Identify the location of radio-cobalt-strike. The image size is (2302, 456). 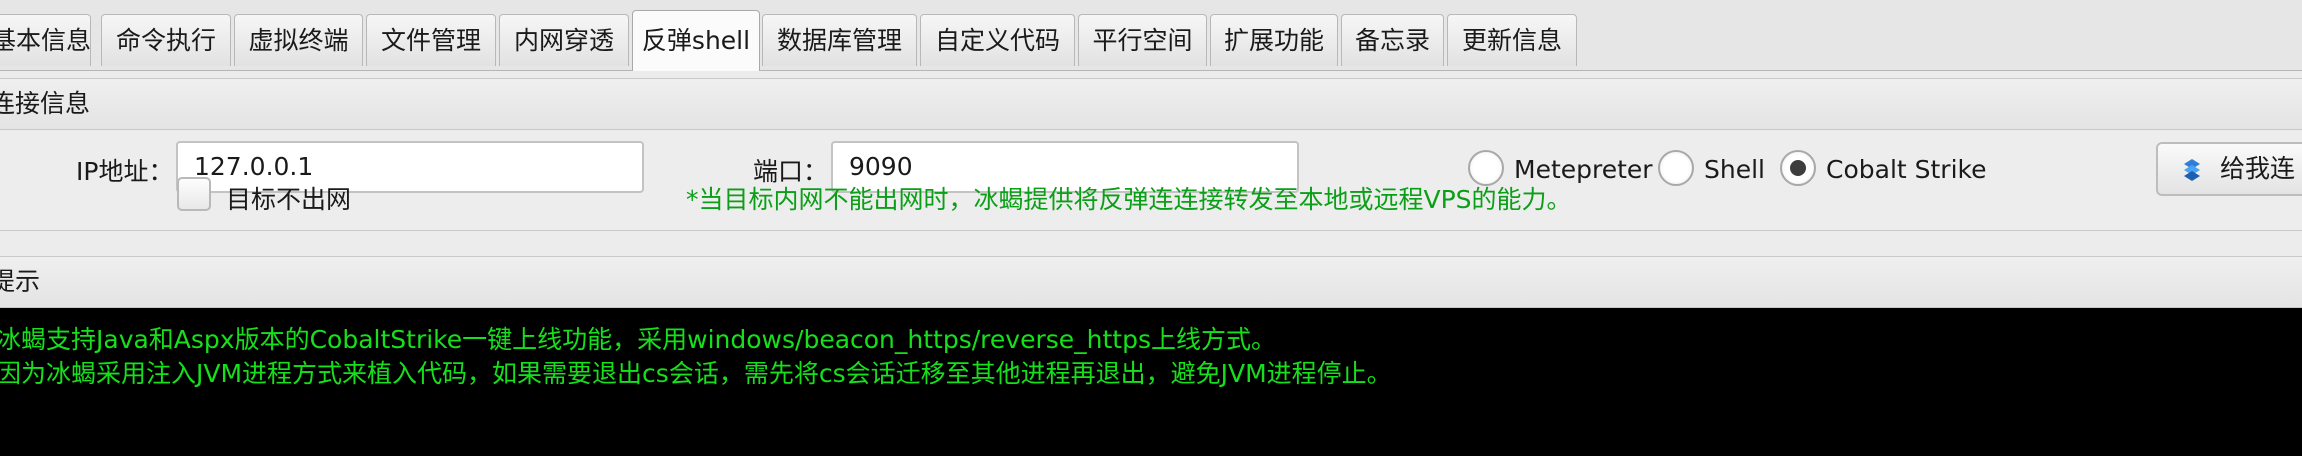
(1798, 168).